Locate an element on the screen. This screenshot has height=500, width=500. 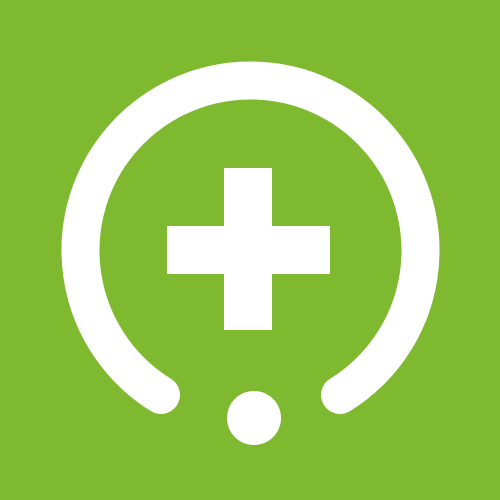
indicator-dot is located at coordinates (254, 418).